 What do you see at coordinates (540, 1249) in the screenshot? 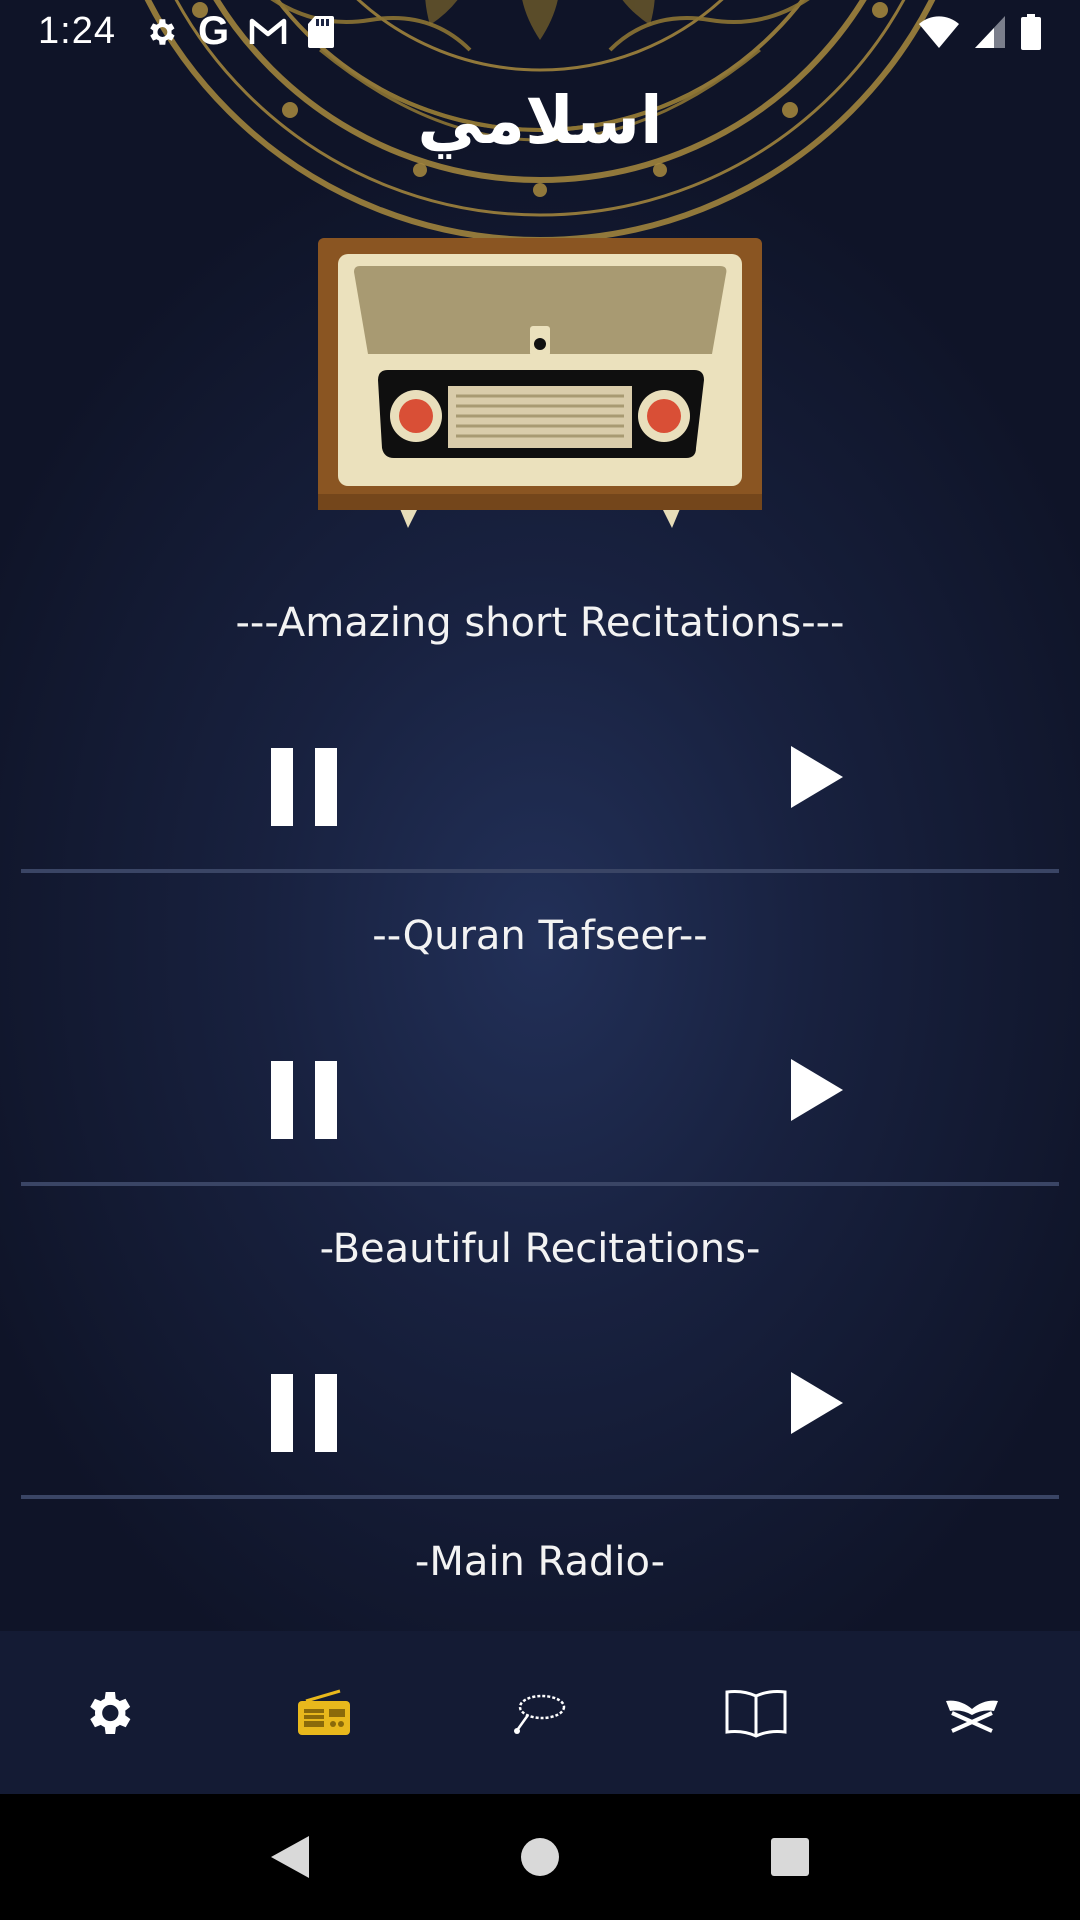
I see `station-title: -Beautiful Recitations-` at bounding box center [540, 1249].